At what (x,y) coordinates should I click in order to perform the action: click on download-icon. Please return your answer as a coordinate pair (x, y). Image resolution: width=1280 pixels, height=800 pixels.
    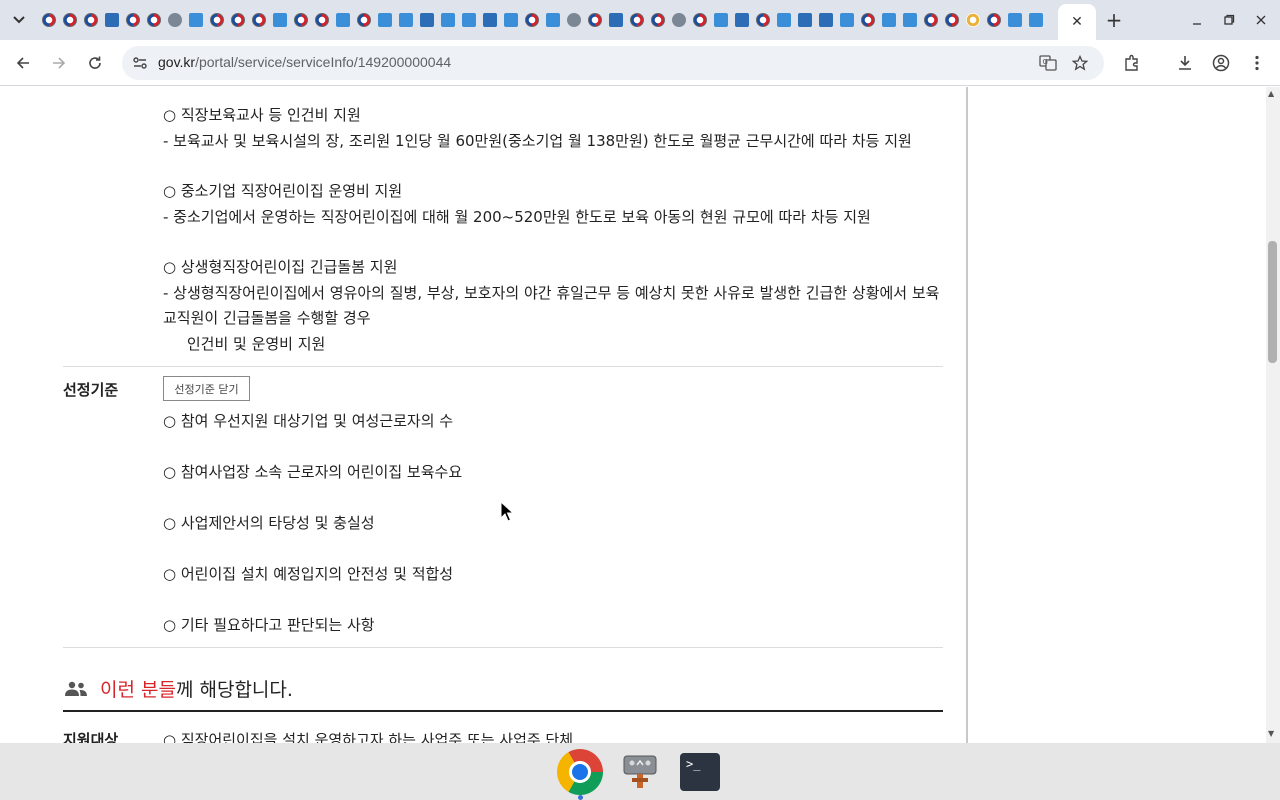
    Looking at the image, I should click on (1185, 63).